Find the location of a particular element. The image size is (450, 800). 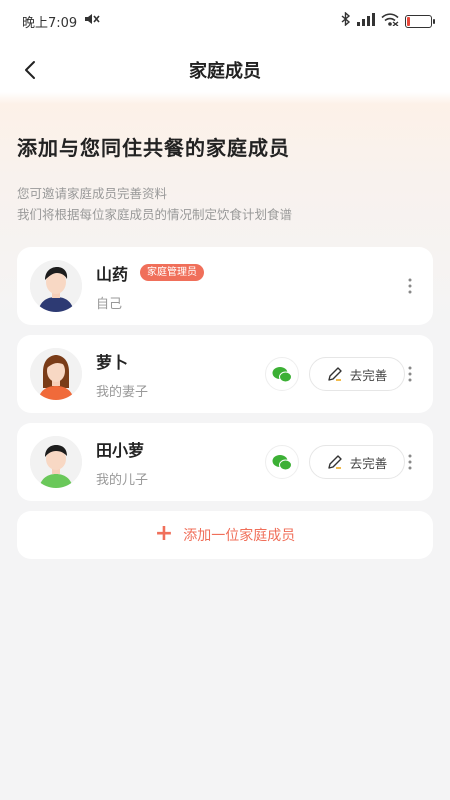

member-info: 萝卜 我的妻子 is located at coordinates (180, 374).